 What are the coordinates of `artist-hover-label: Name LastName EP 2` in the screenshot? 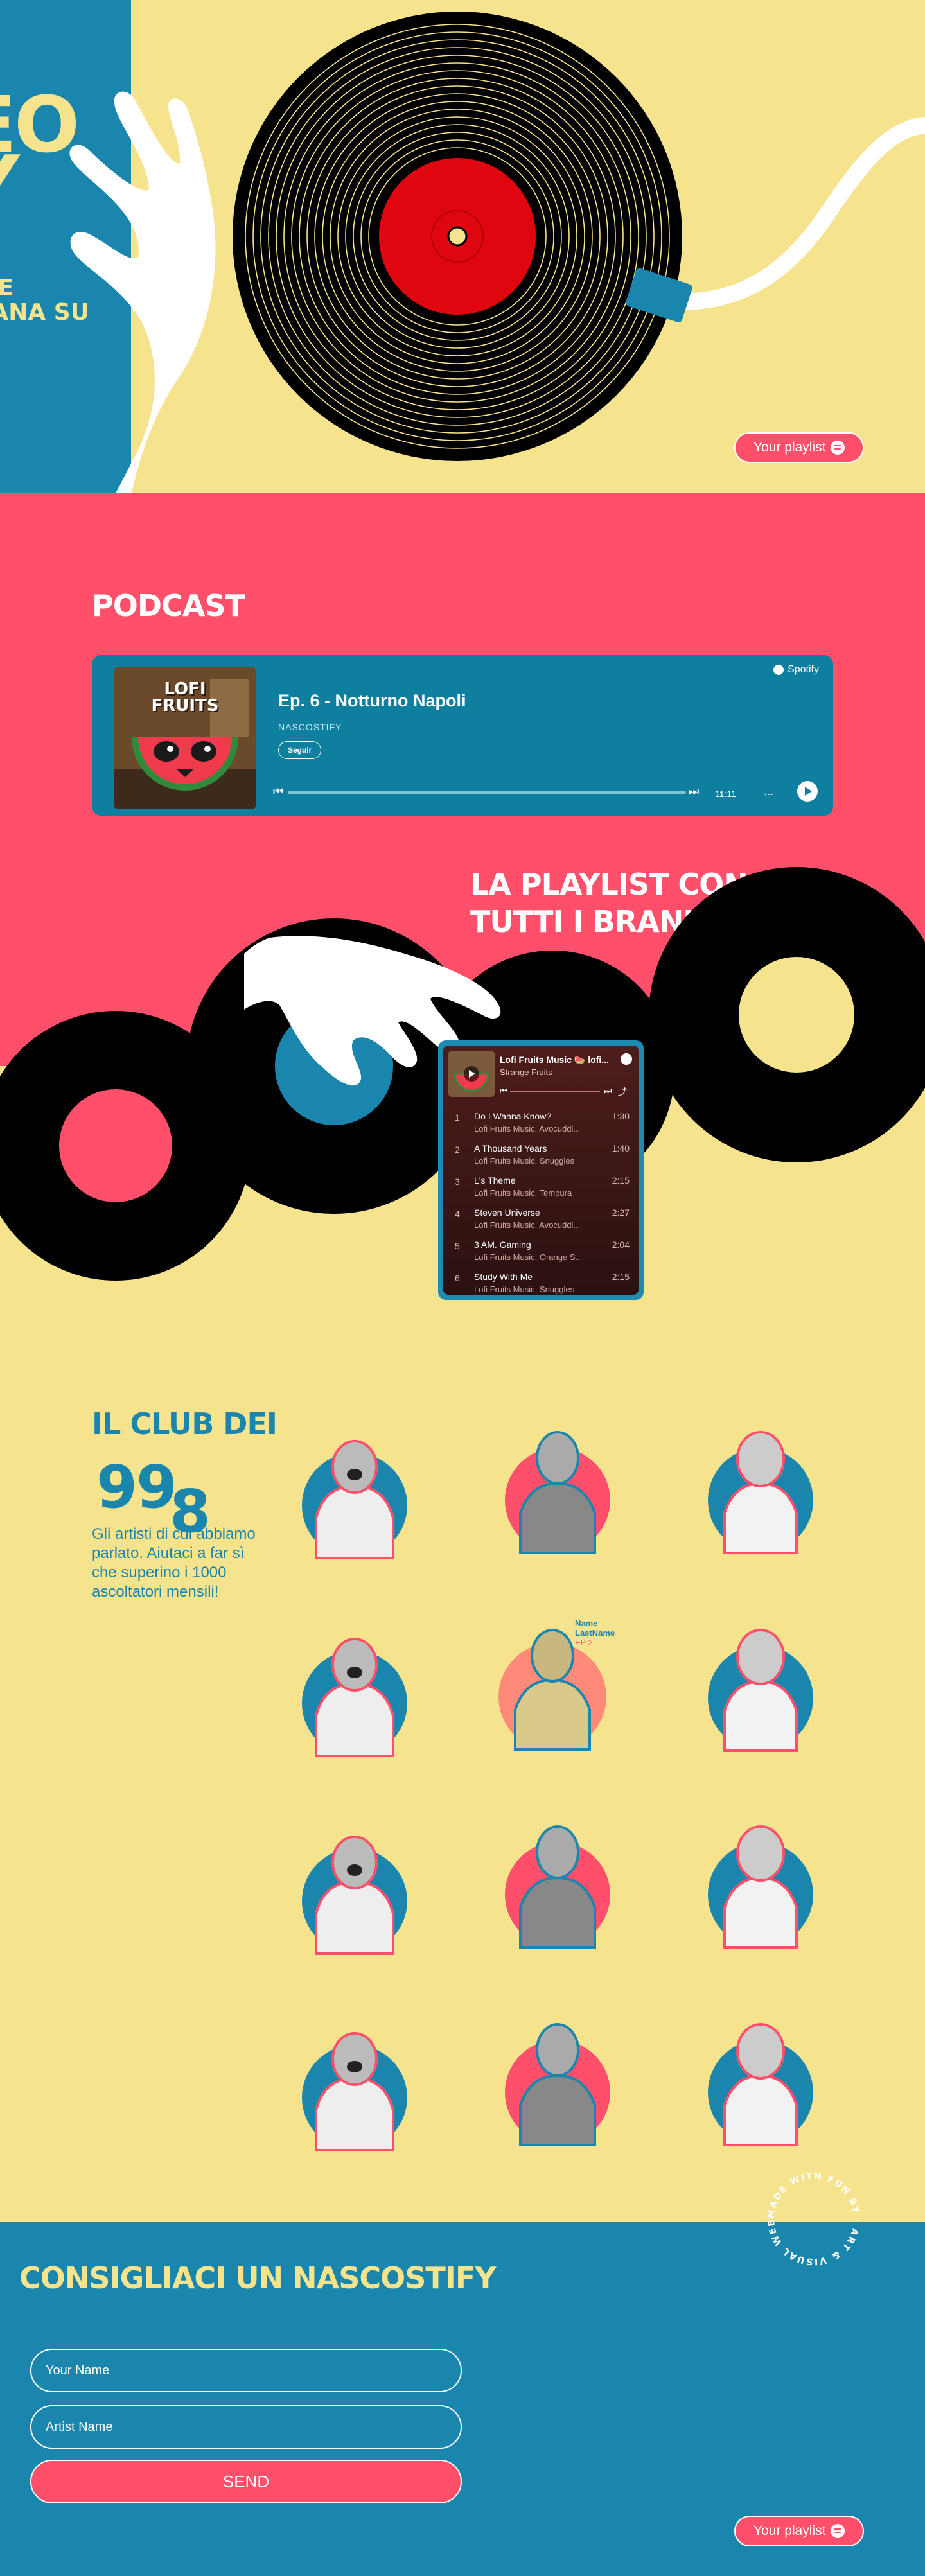 It's located at (595, 1632).